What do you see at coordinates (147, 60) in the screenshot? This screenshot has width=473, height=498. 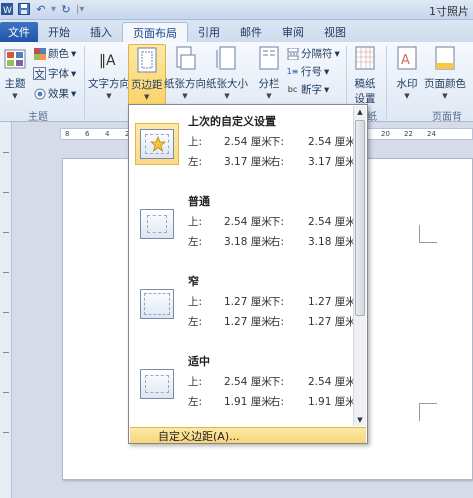 I see `margins-icon` at bounding box center [147, 60].